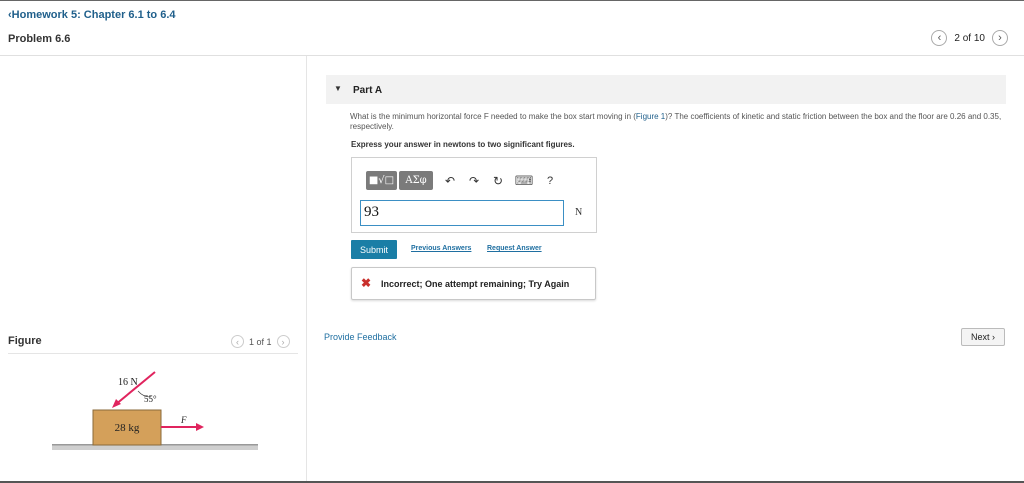 The height and width of the screenshot is (483, 1024). Describe the element at coordinates (512, 55) in the screenshot. I see `header-divider` at that location.